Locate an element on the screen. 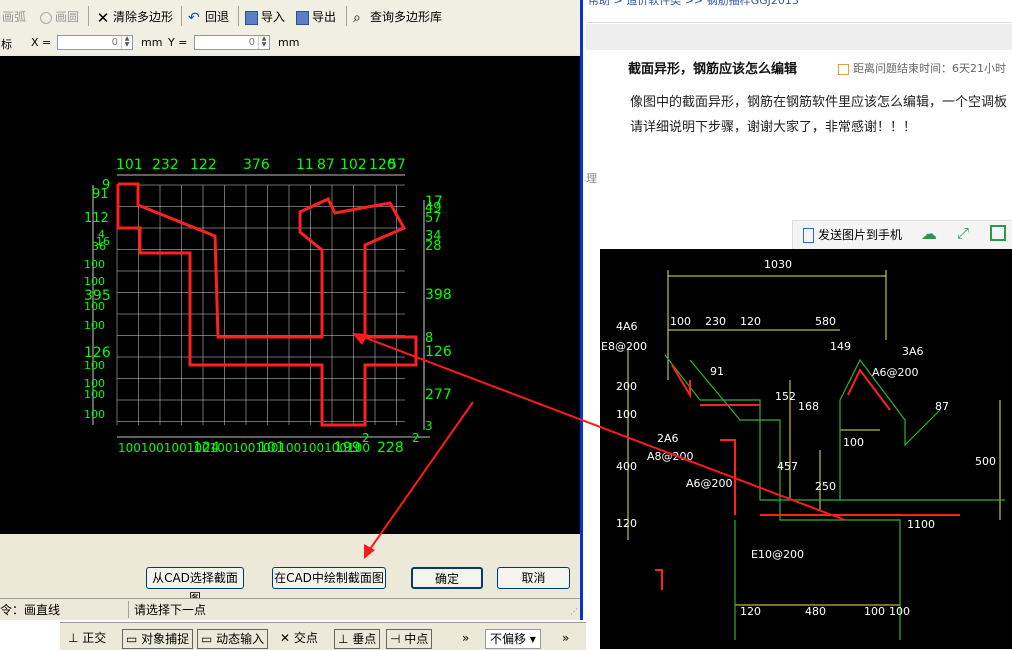 This screenshot has height=650, width=1012. bottom-dimension-label: 2 is located at coordinates (416, 438).